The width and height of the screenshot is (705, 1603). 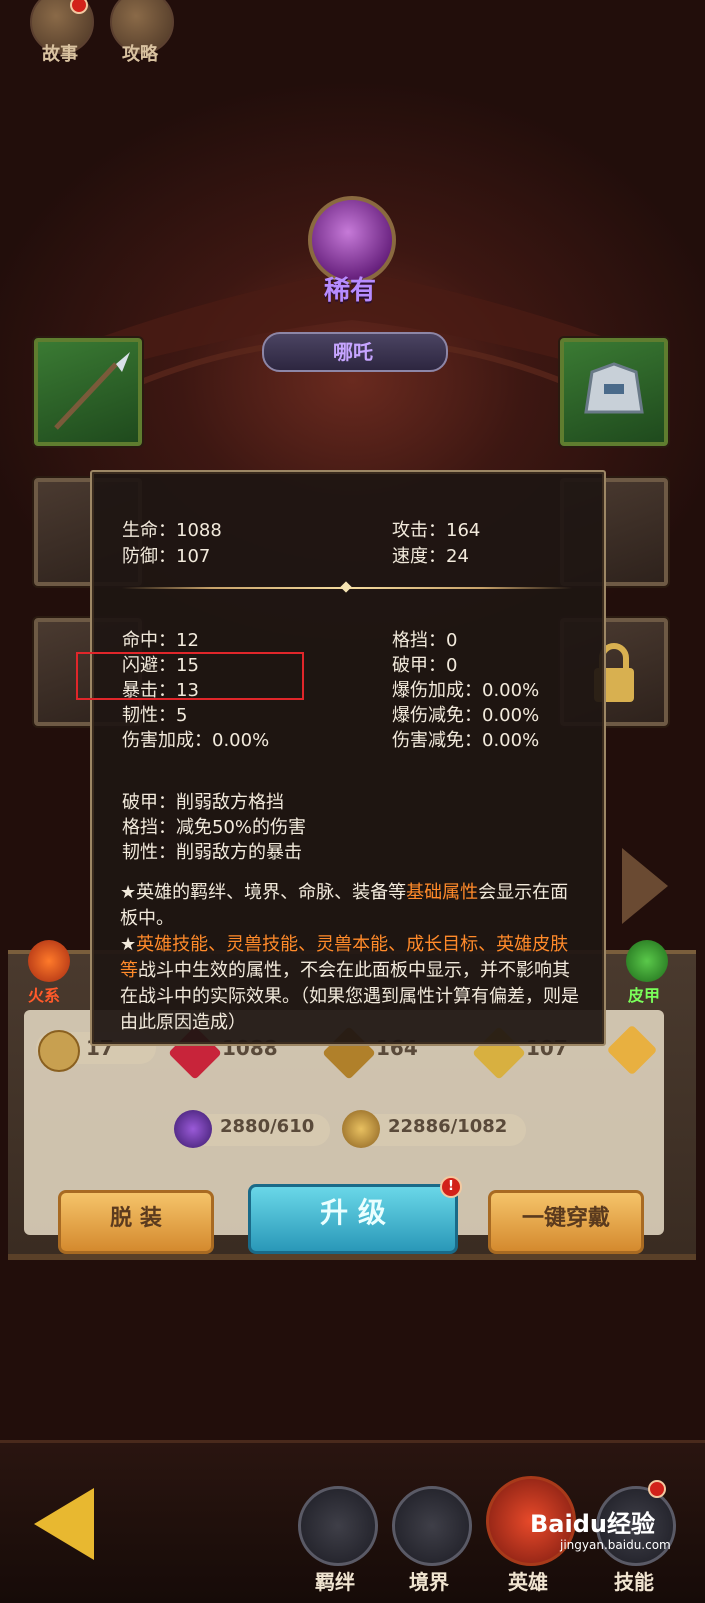 I want to click on stat-damage-reduction: 伤害减免：0.00%, so click(x=466, y=740).